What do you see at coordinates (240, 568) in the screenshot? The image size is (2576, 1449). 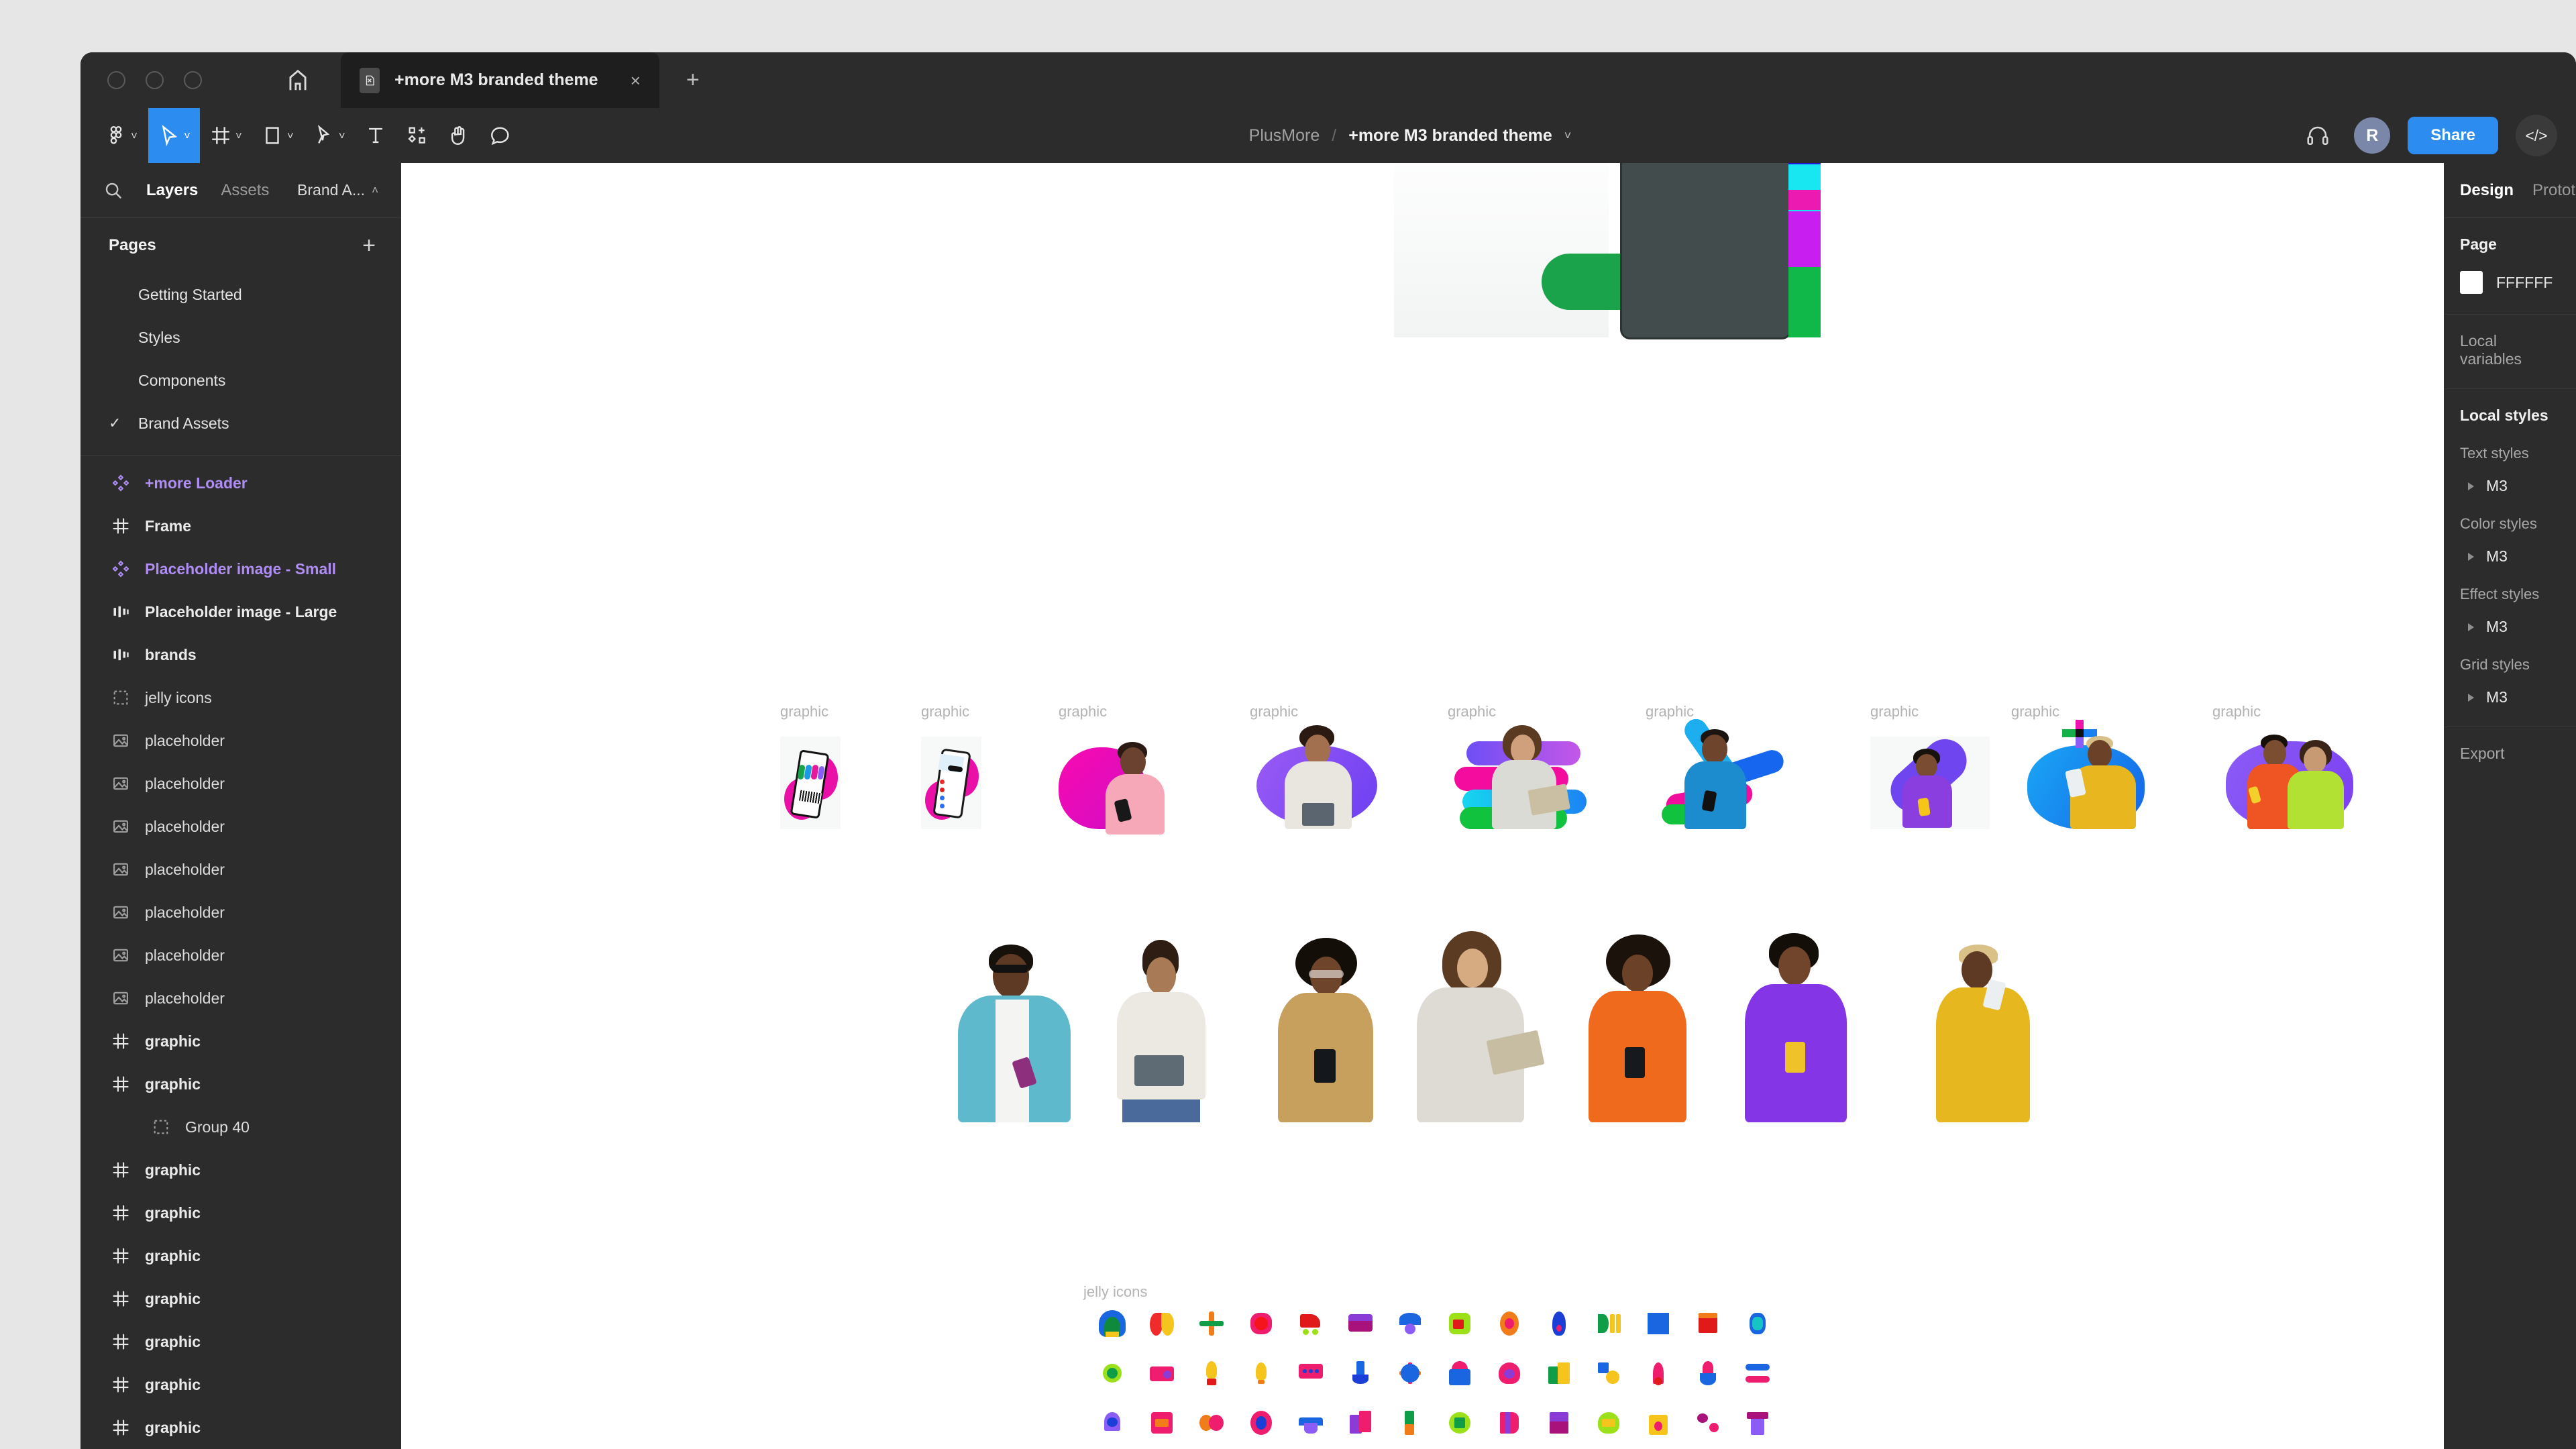 I see `layer-row-2: Placeholder image - Small` at bounding box center [240, 568].